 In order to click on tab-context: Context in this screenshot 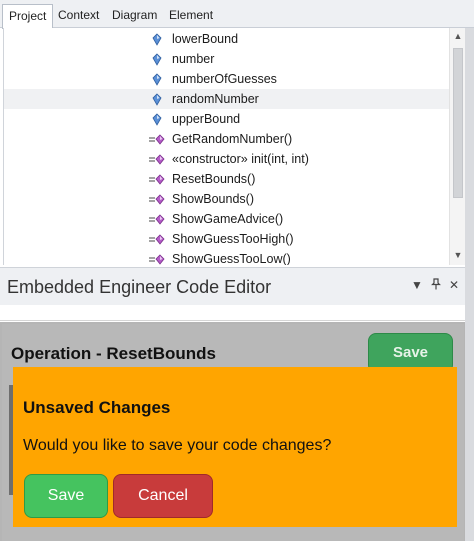, I will do `click(78, 16)`.